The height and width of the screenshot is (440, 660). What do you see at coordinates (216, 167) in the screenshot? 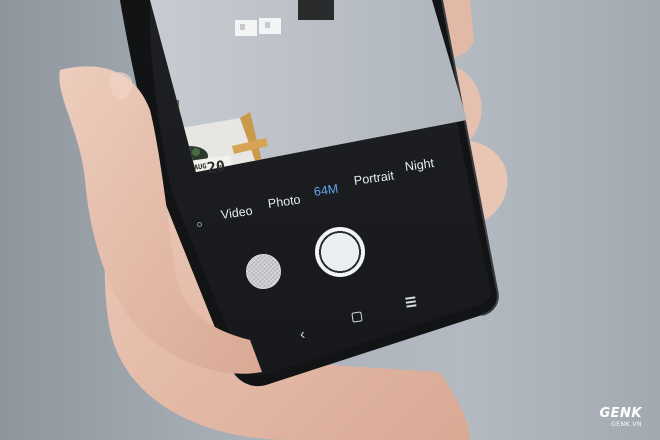
I see `calendar-day: 20` at bounding box center [216, 167].